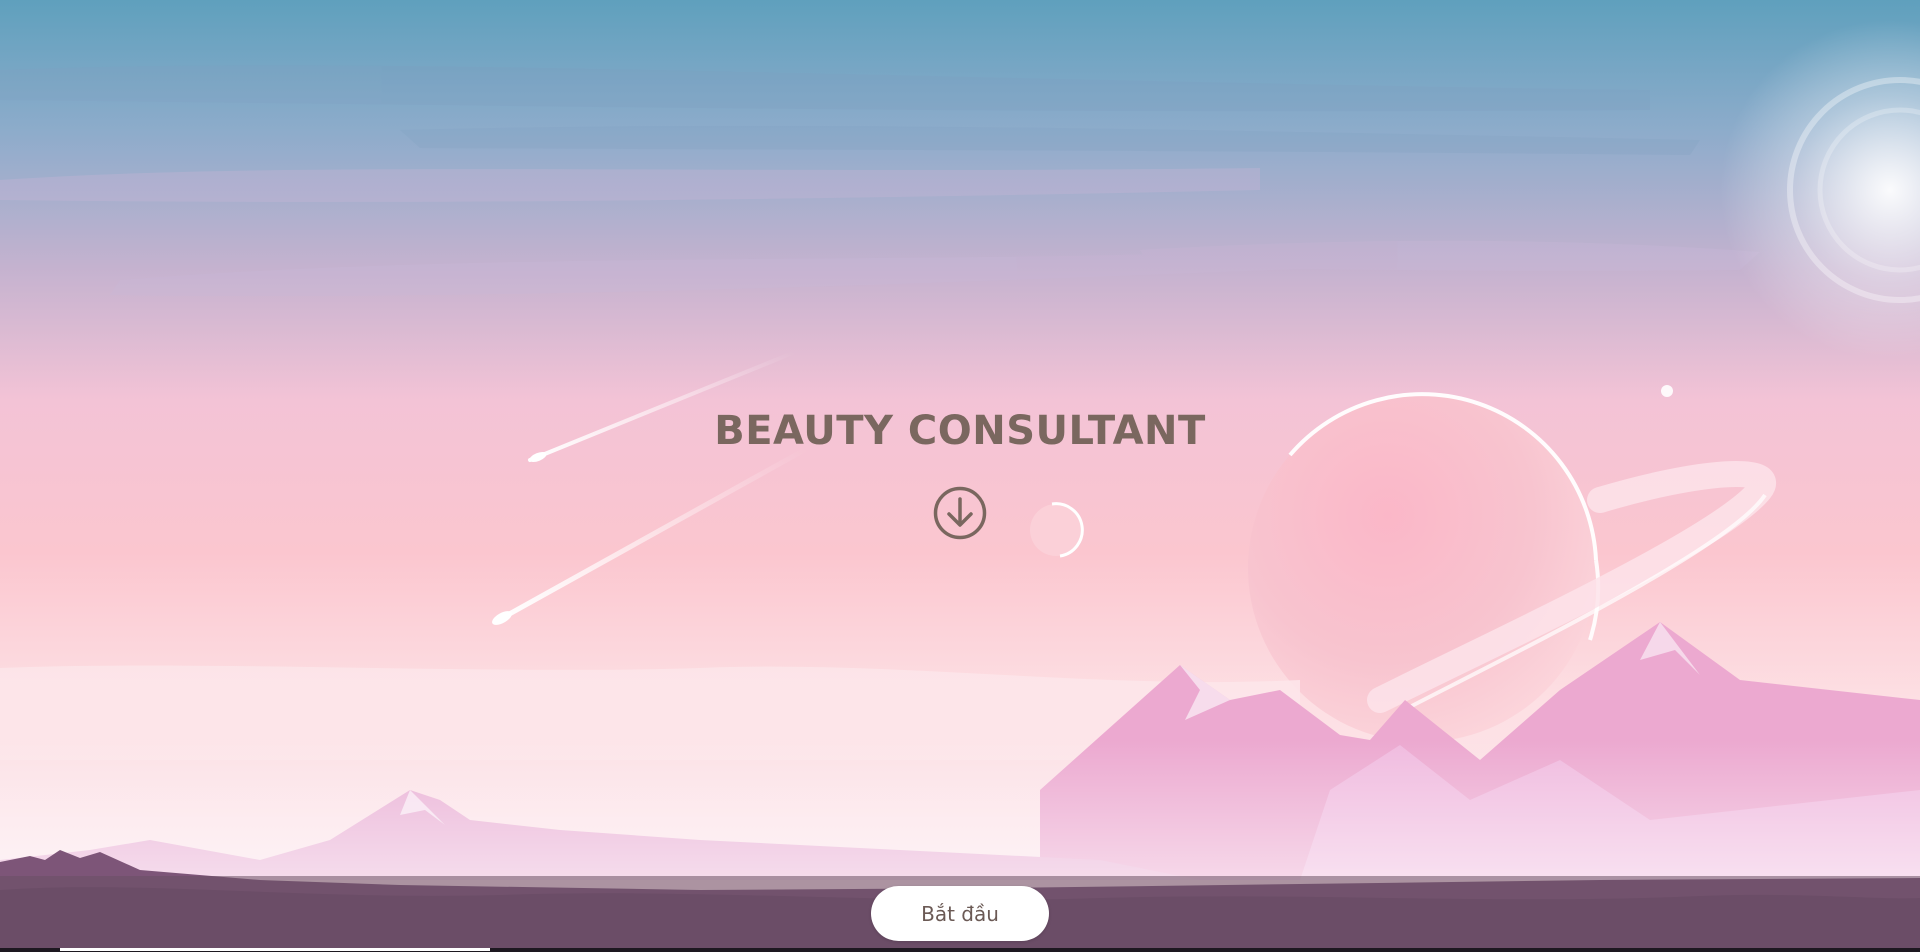  What do you see at coordinates (960, 431) in the screenshot?
I see `page-title: BEAUTY CONSULTANT` at bounding box center [960, 431].